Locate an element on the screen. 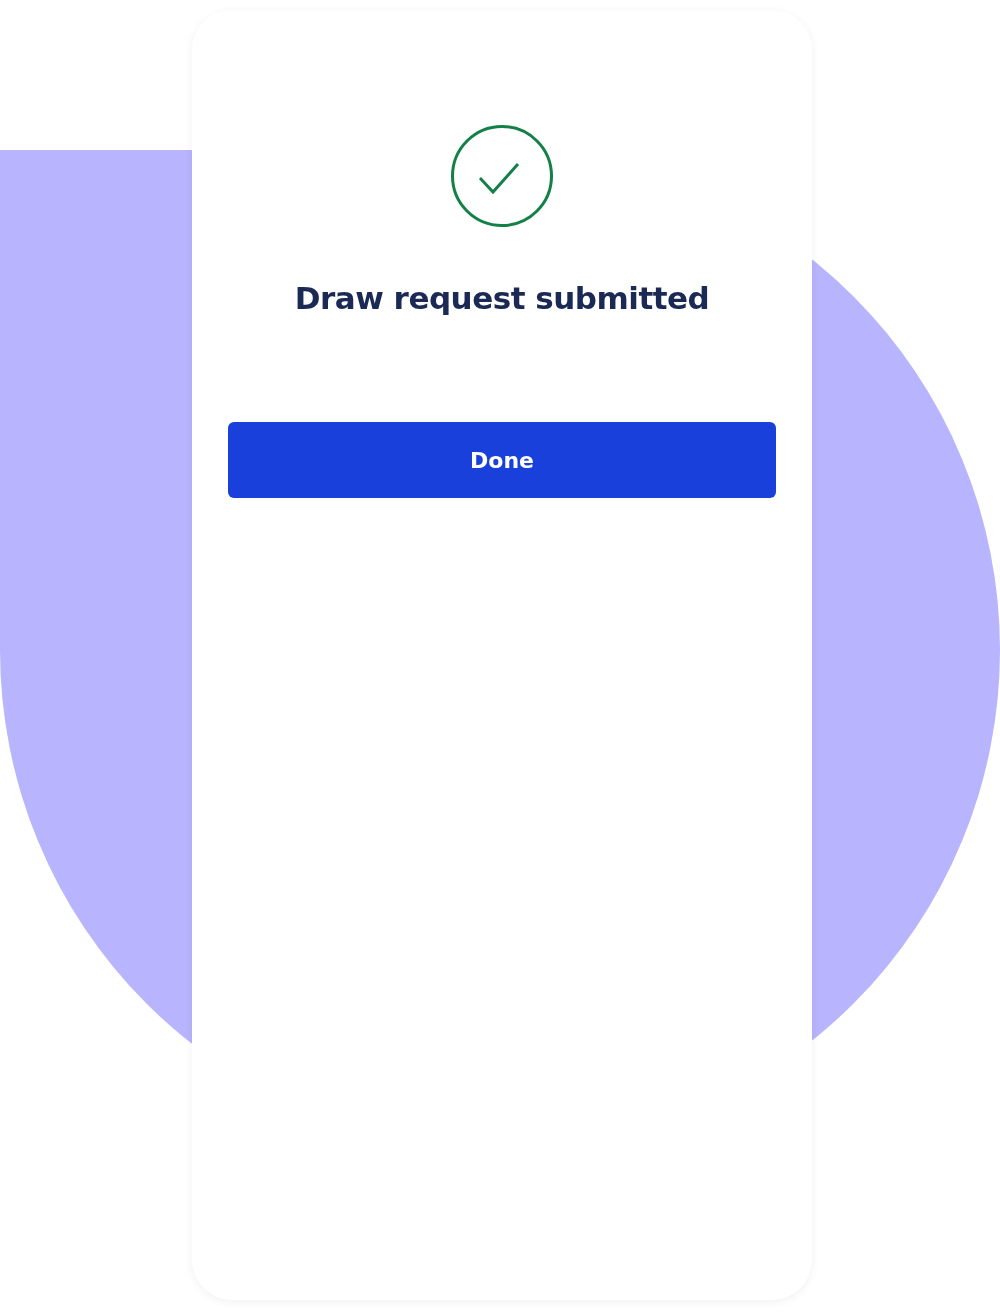 The image size is (1000, 1316). check-circle-icon is located at coordinates (502, 176).